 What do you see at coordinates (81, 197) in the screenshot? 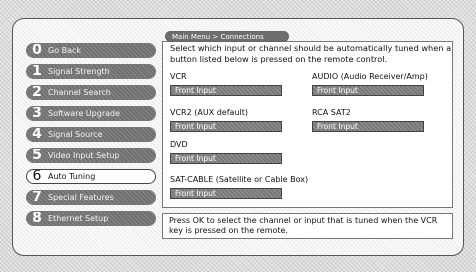
I see `menu-item-label: Special Features` at bounding box center [81, 197].